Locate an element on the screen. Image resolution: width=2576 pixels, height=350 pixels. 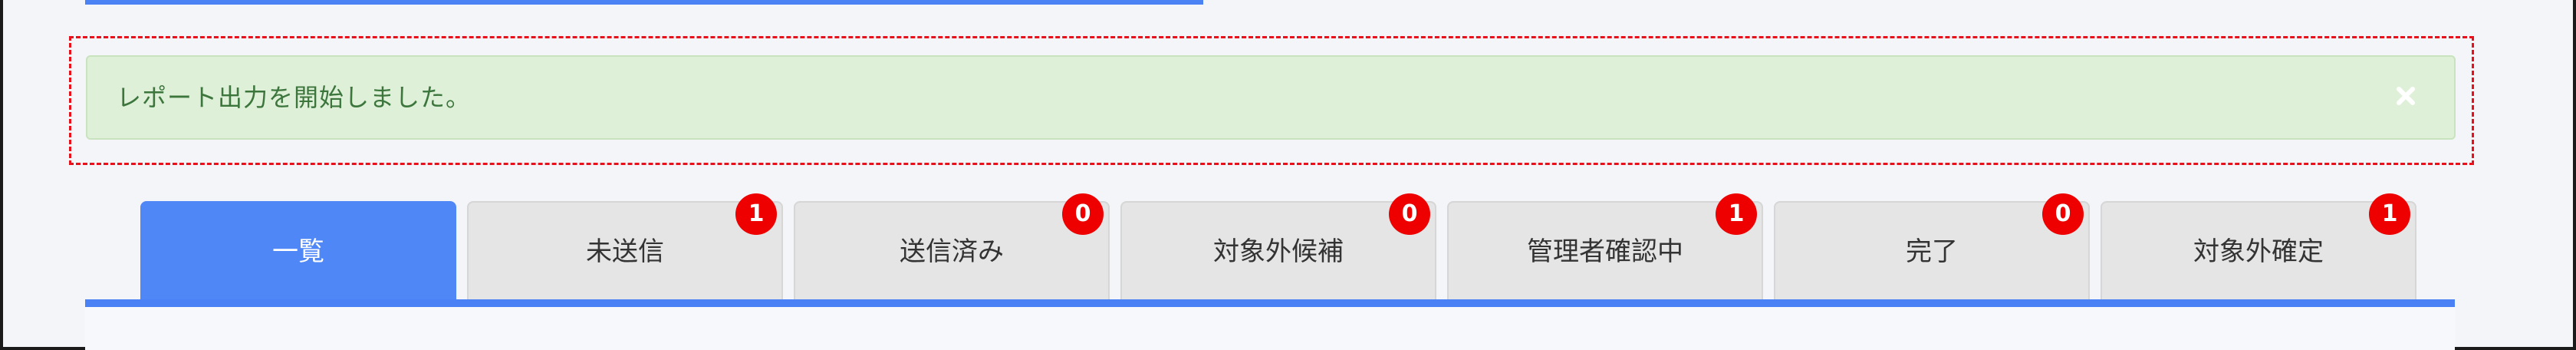
tab-underline is located at coordinates (1270, 303).